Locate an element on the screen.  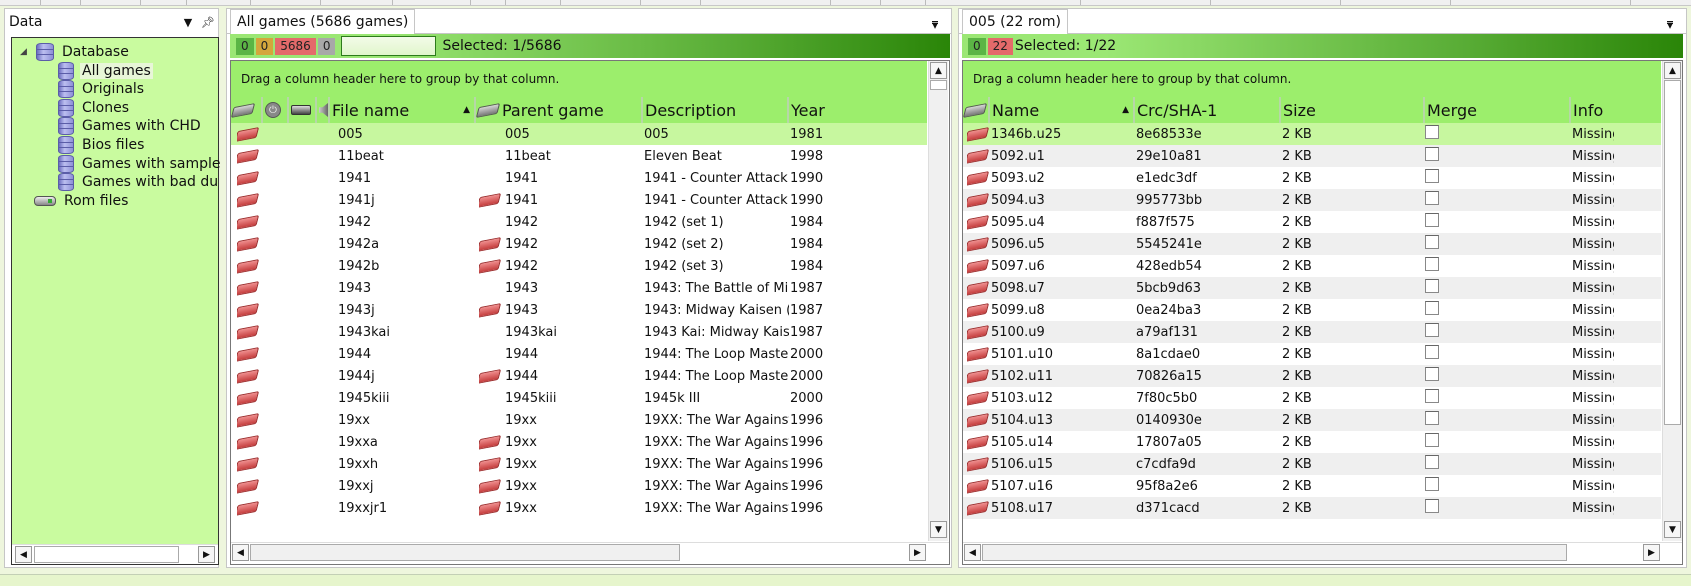
column-header: ⏻ is located at coordinates (274, 110).